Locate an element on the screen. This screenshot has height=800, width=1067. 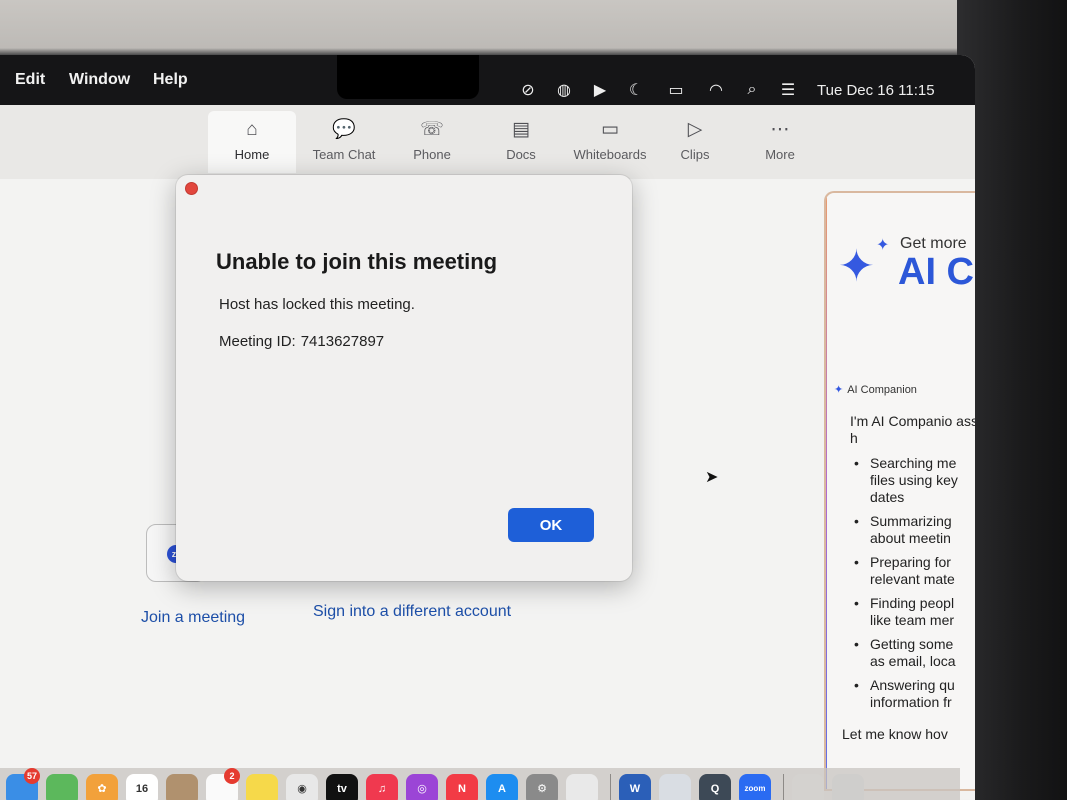
dock-app-trash-icon is located at coordinates (848, 787).